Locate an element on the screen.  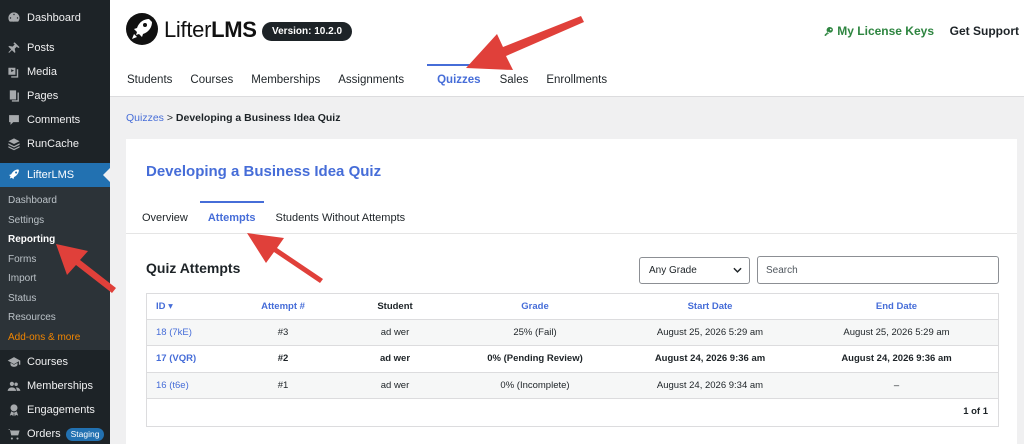
submenu-forms: Forms is located at coordinates (55, 260).